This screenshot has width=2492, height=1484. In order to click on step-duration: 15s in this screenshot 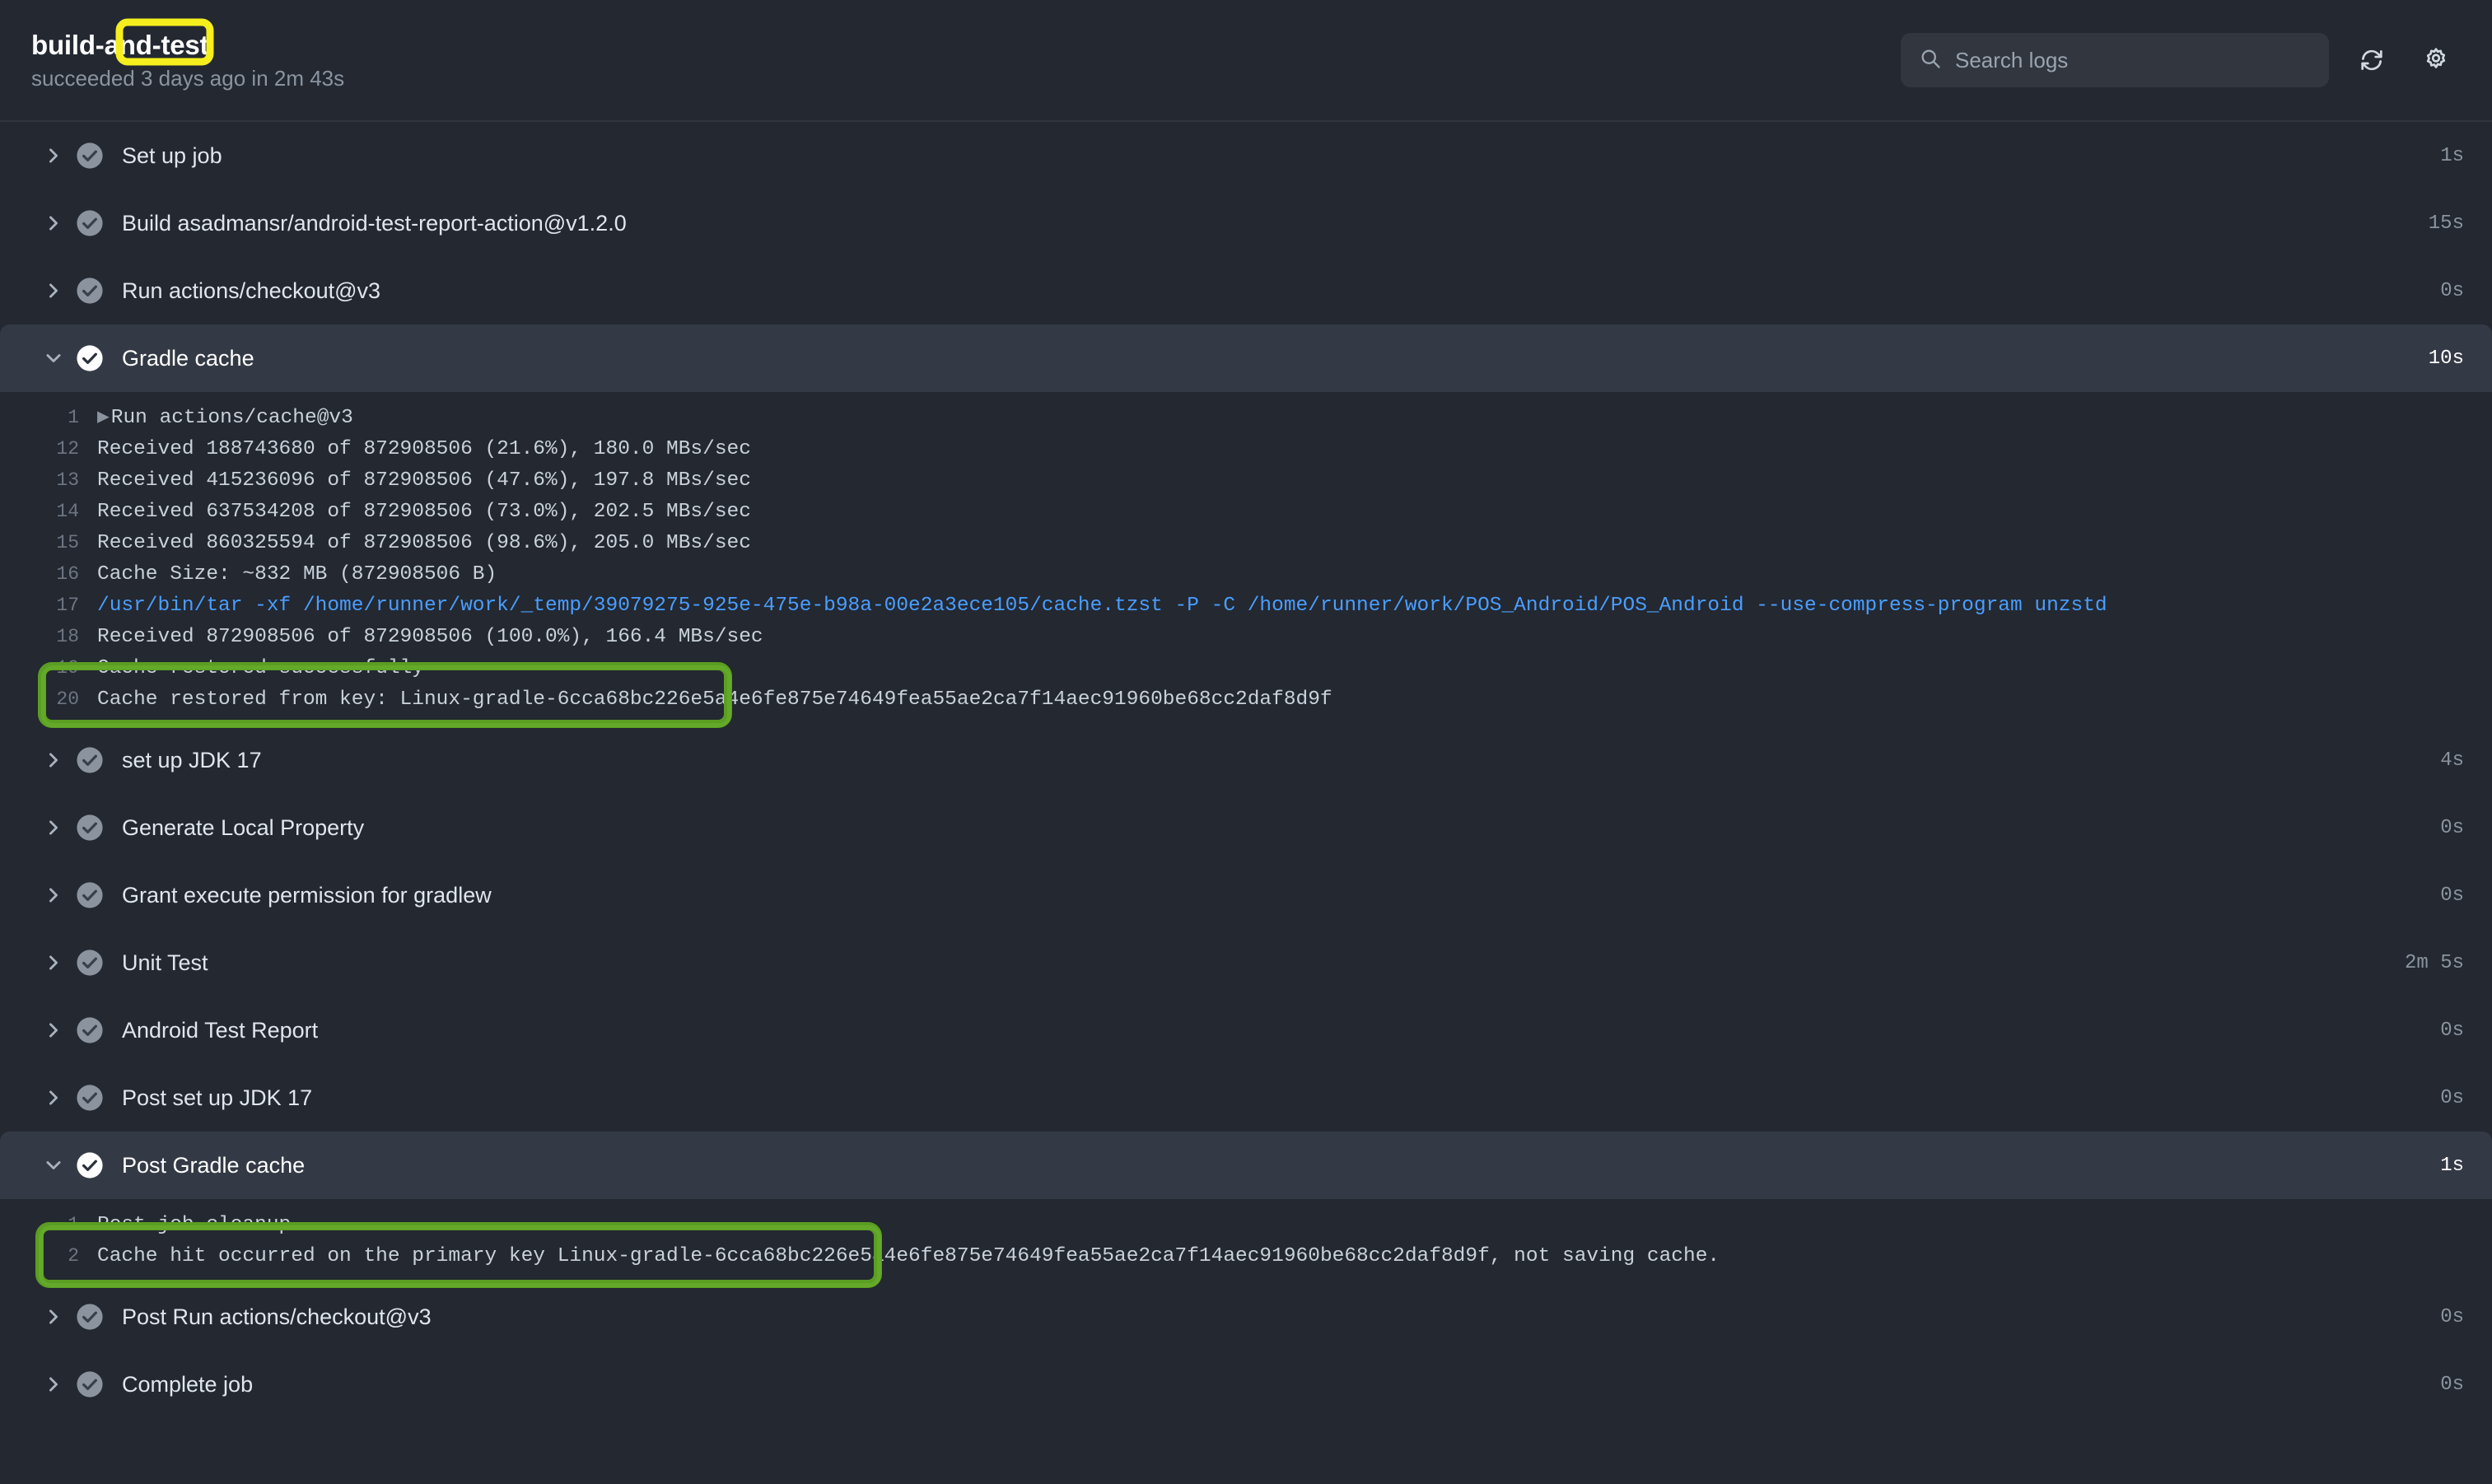, I will do `click(2446, 223)`.